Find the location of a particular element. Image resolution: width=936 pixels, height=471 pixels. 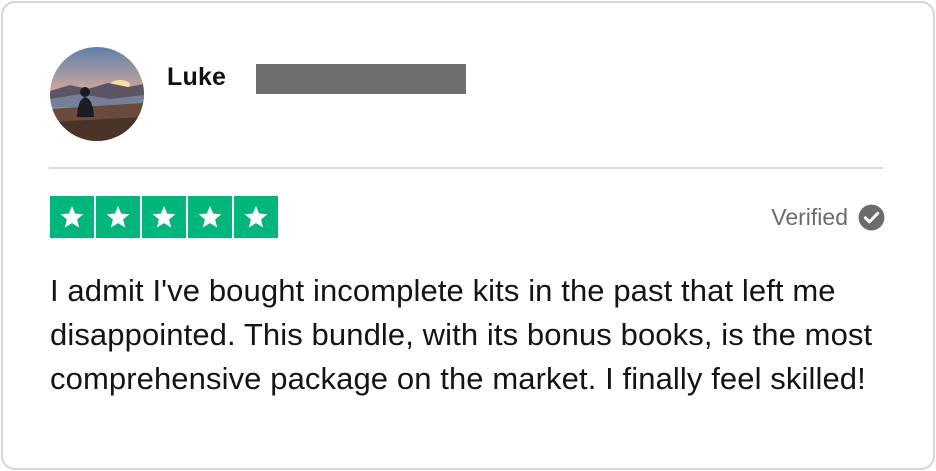

check-circle-icon is located at coordinates (871, 217).